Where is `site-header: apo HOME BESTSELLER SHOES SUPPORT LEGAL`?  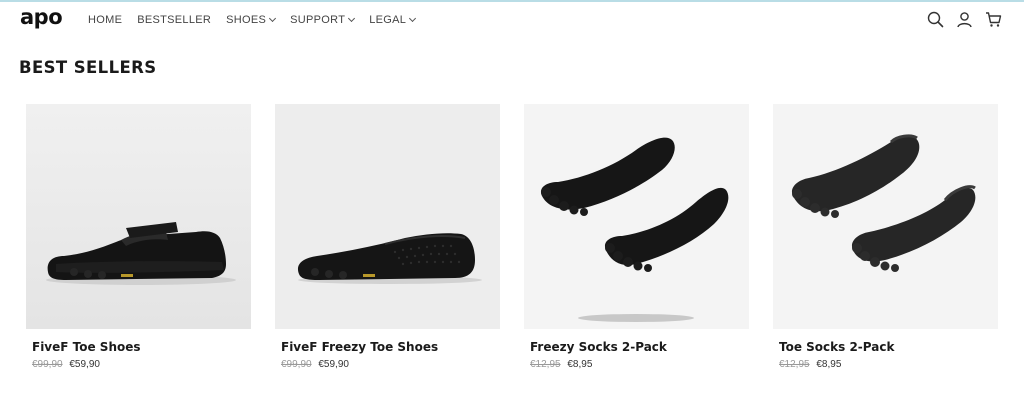
site-header: apo HOME BESTSELLER SHOES SUPPORT LEGAL is located at coordinates (512, 20).